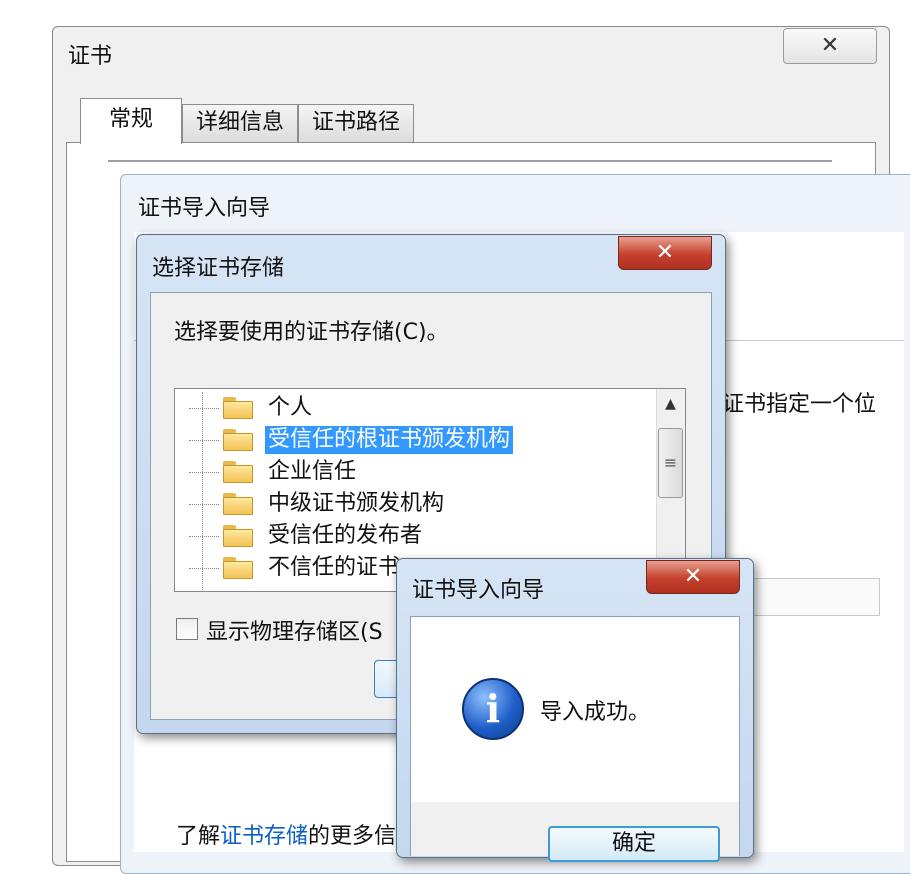 The height and width of the screenshot is (874, 910). Describe the element at coordinates (356, 123) in the screenshot. I see `tab-certification-path: 证书路径` at that location.